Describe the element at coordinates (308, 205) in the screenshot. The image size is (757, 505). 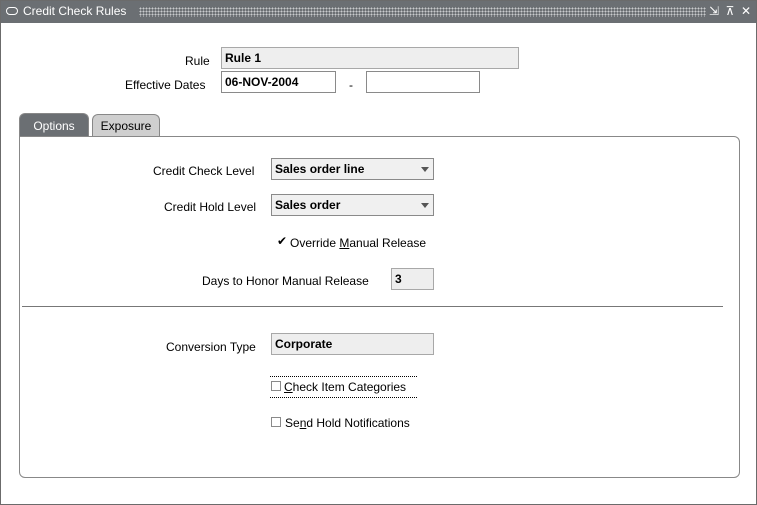
I see `credit-hold-level-value: Sales order` at that location.